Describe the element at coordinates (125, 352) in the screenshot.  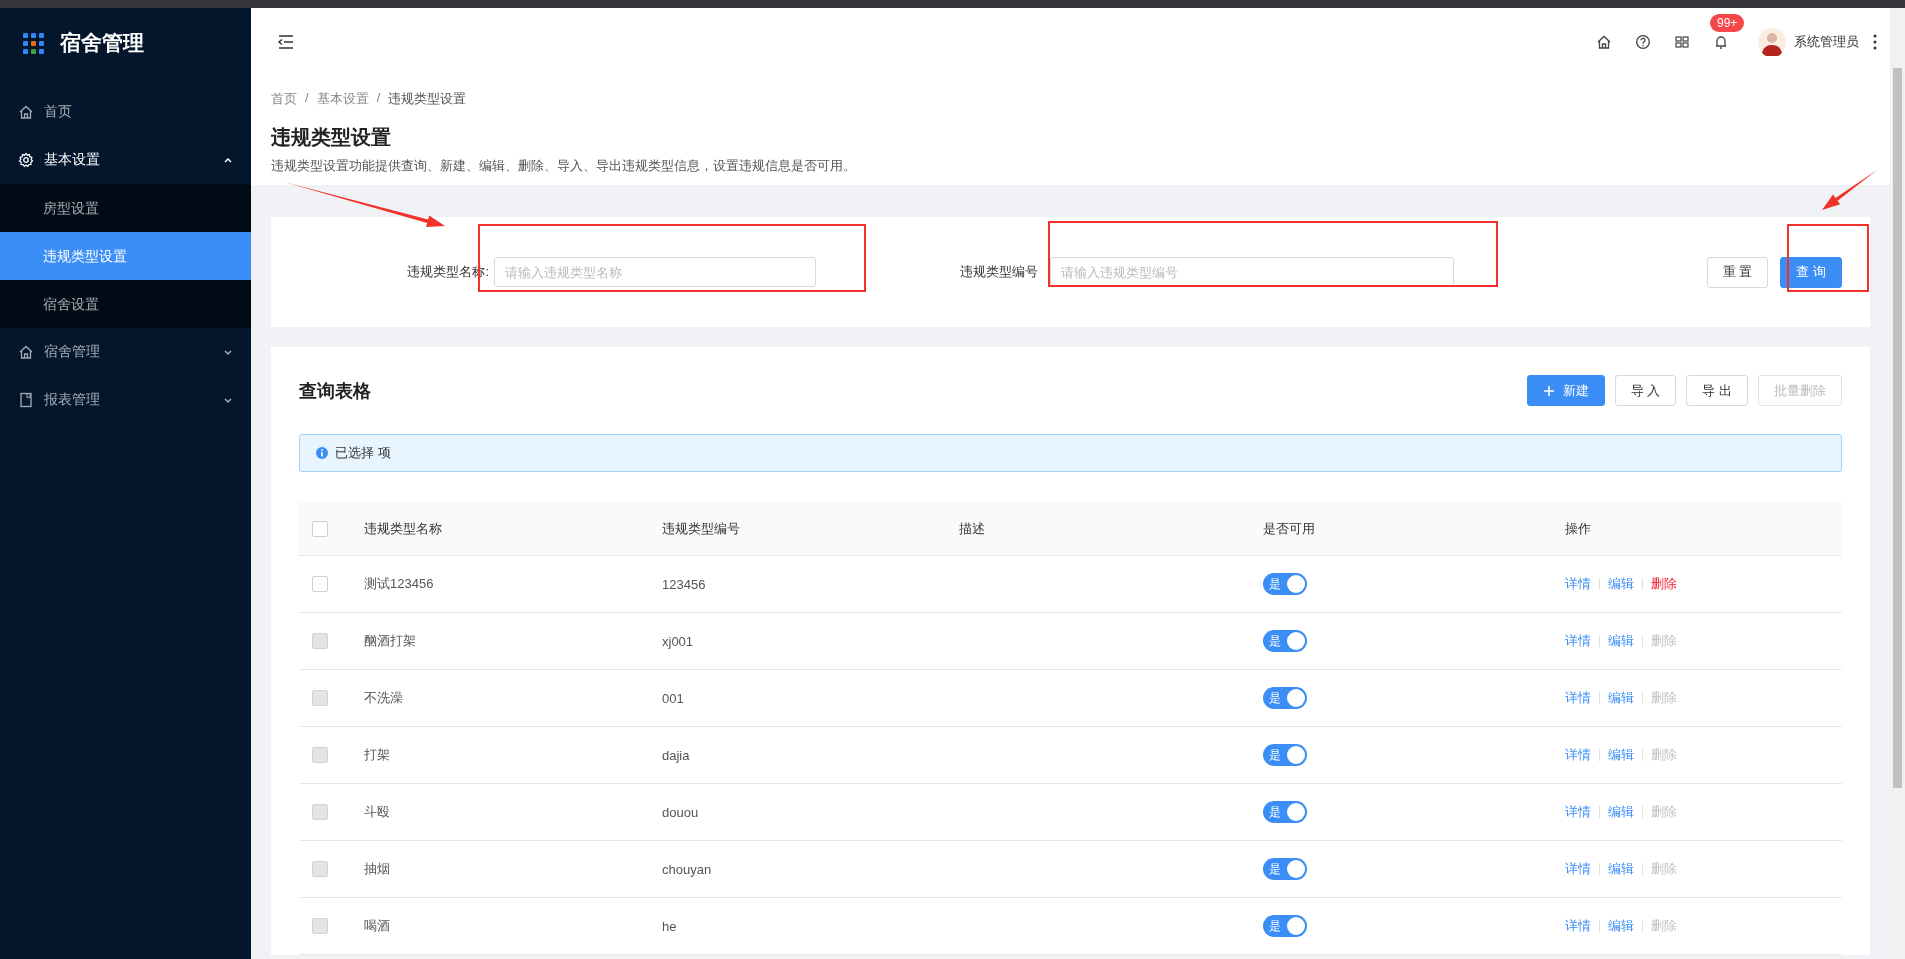
I see `menu-item: 宿舍管理` at that location.